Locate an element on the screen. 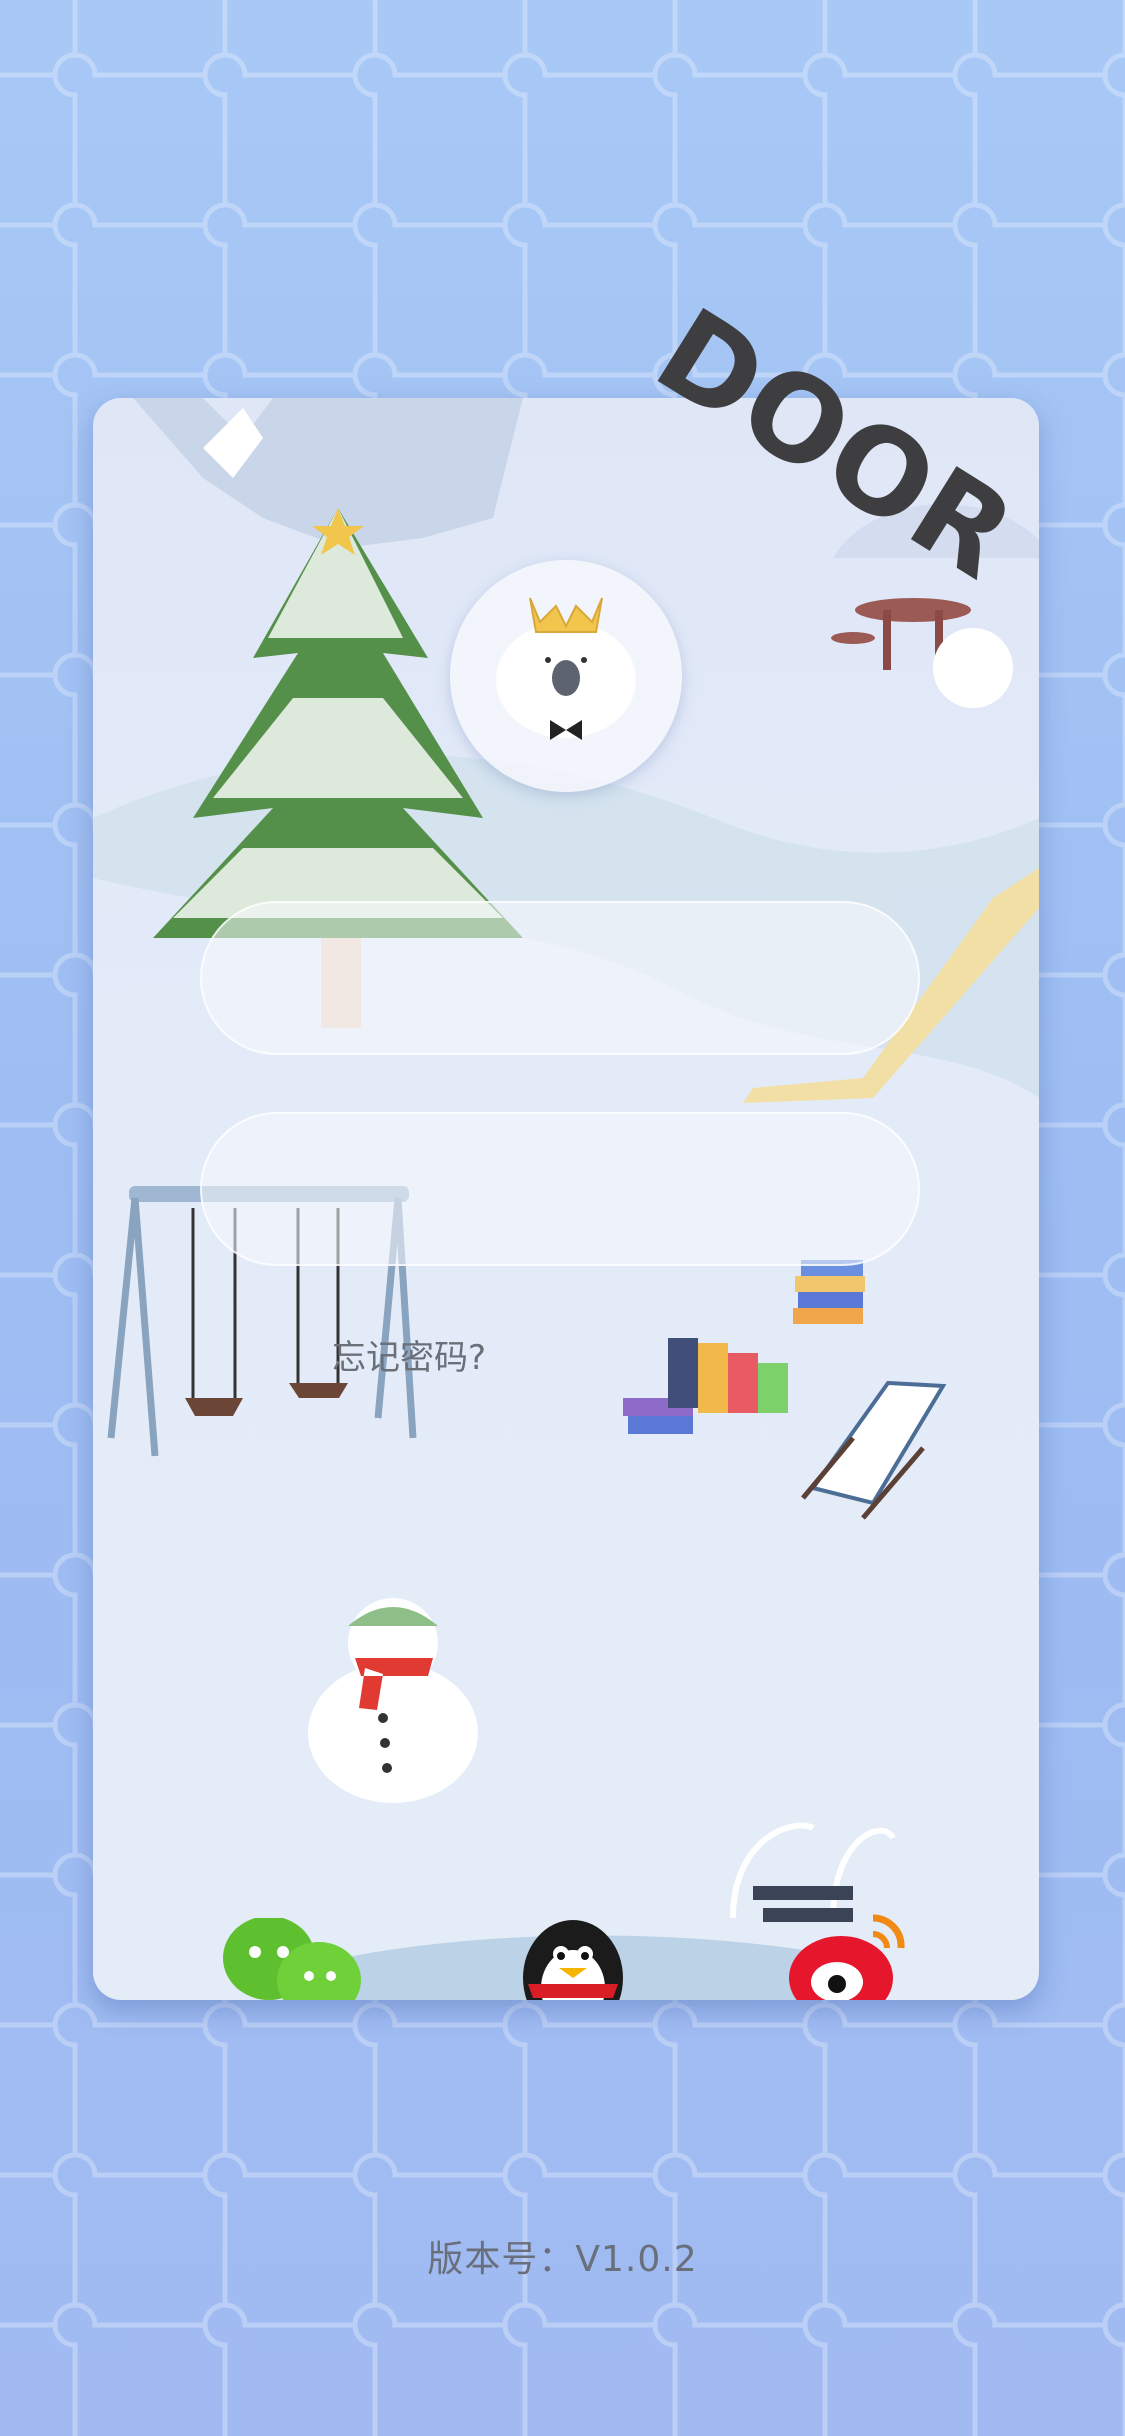 This screenshot has height=2436, width=1125. qq-icon is located at coordinates (573, 1959).